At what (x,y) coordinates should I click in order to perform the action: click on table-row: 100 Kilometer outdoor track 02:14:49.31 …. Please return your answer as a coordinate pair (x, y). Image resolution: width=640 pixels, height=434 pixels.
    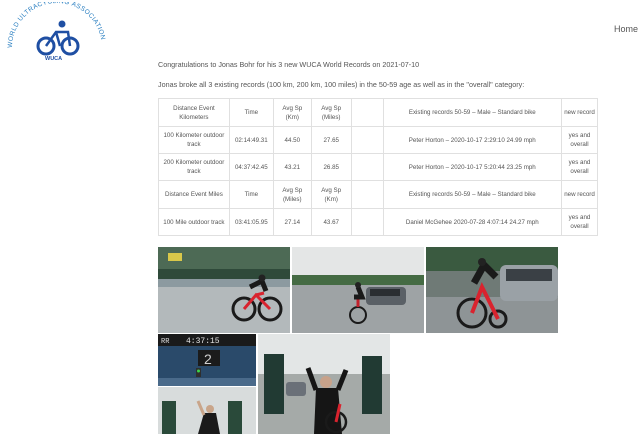
    Looking at the image, I should click on (378, 140).